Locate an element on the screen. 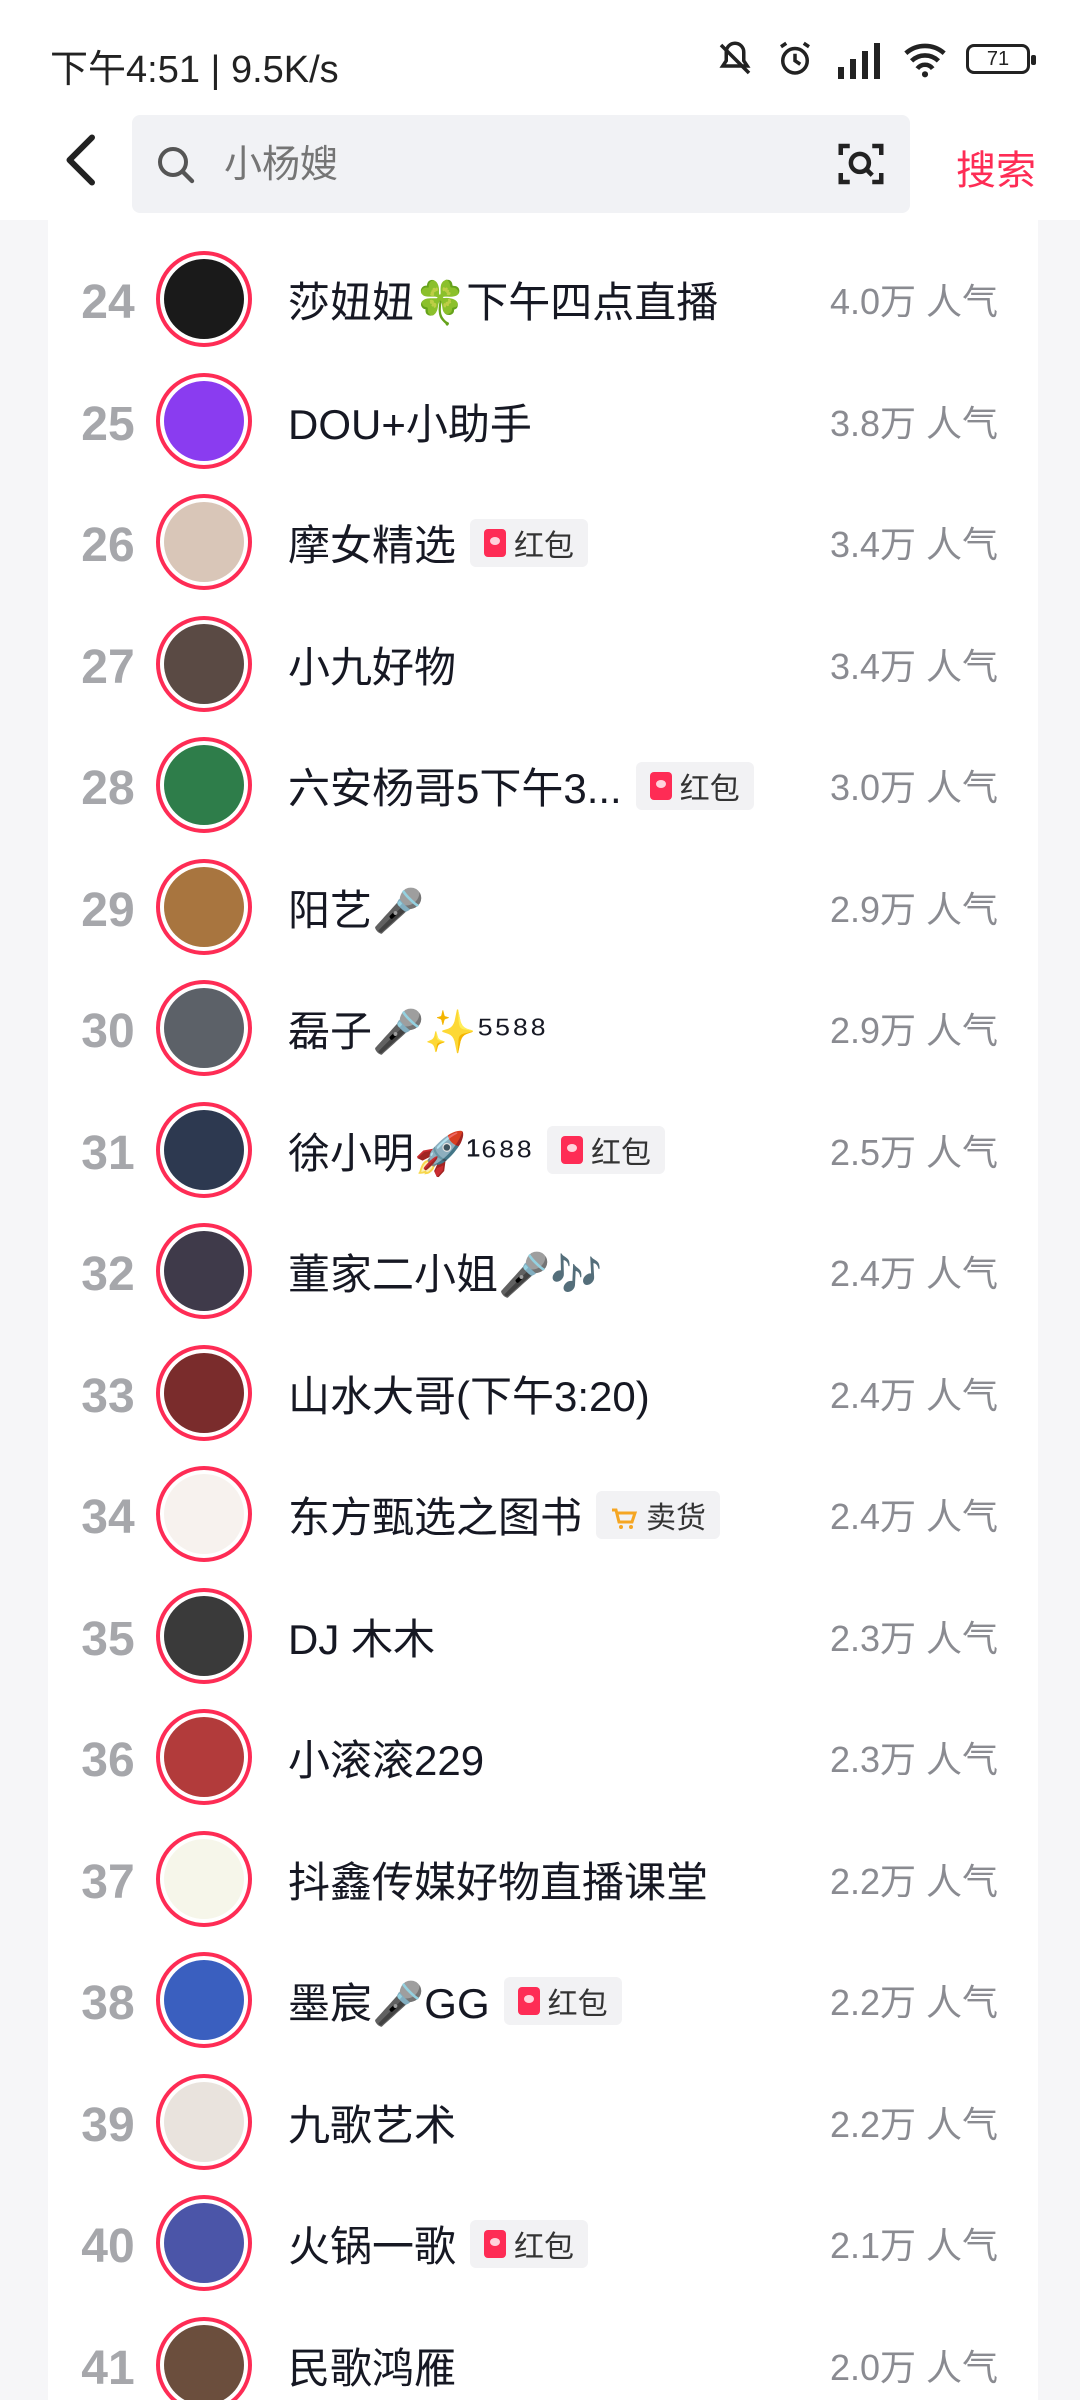 The height and width of the screenshot is (2400, 1080). list-item-name-row: 阳艺🎤 is located at coordinates (356, 907).